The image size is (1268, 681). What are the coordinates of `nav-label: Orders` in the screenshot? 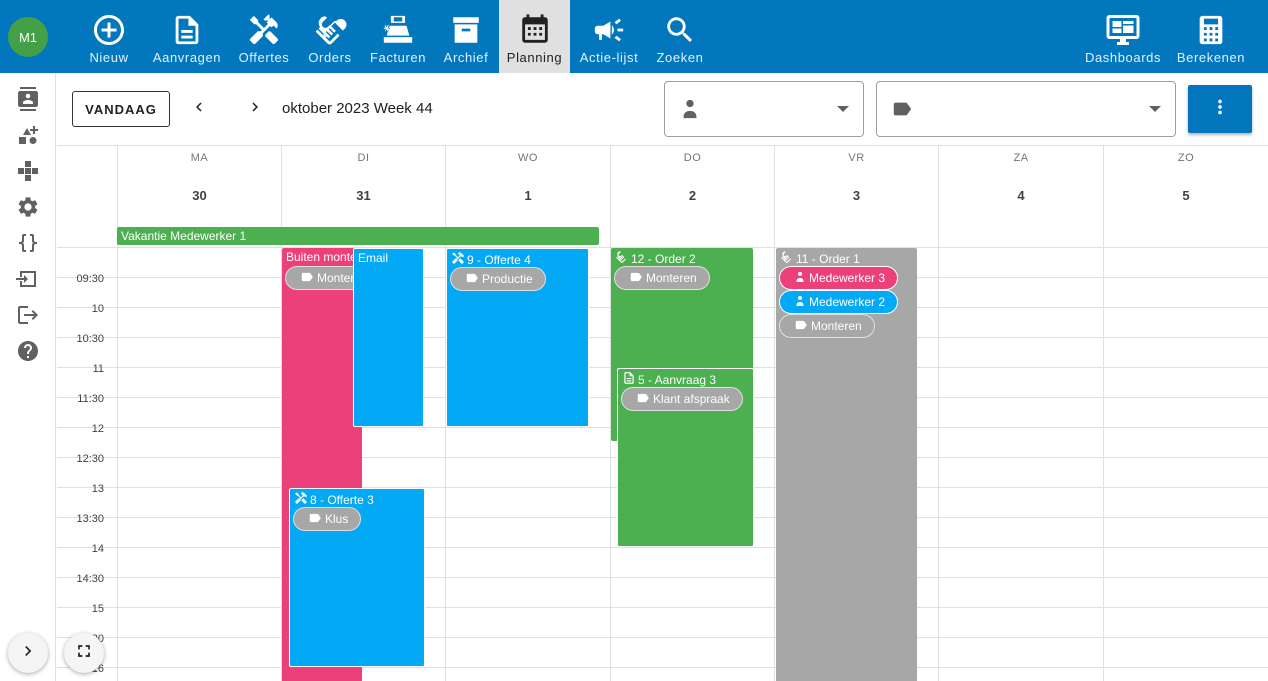 It's located at (330, 57).